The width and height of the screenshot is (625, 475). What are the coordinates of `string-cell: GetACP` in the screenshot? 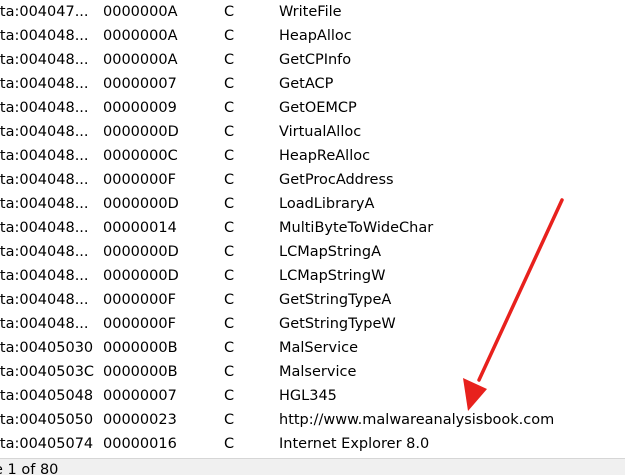 It's located at (306, 84).